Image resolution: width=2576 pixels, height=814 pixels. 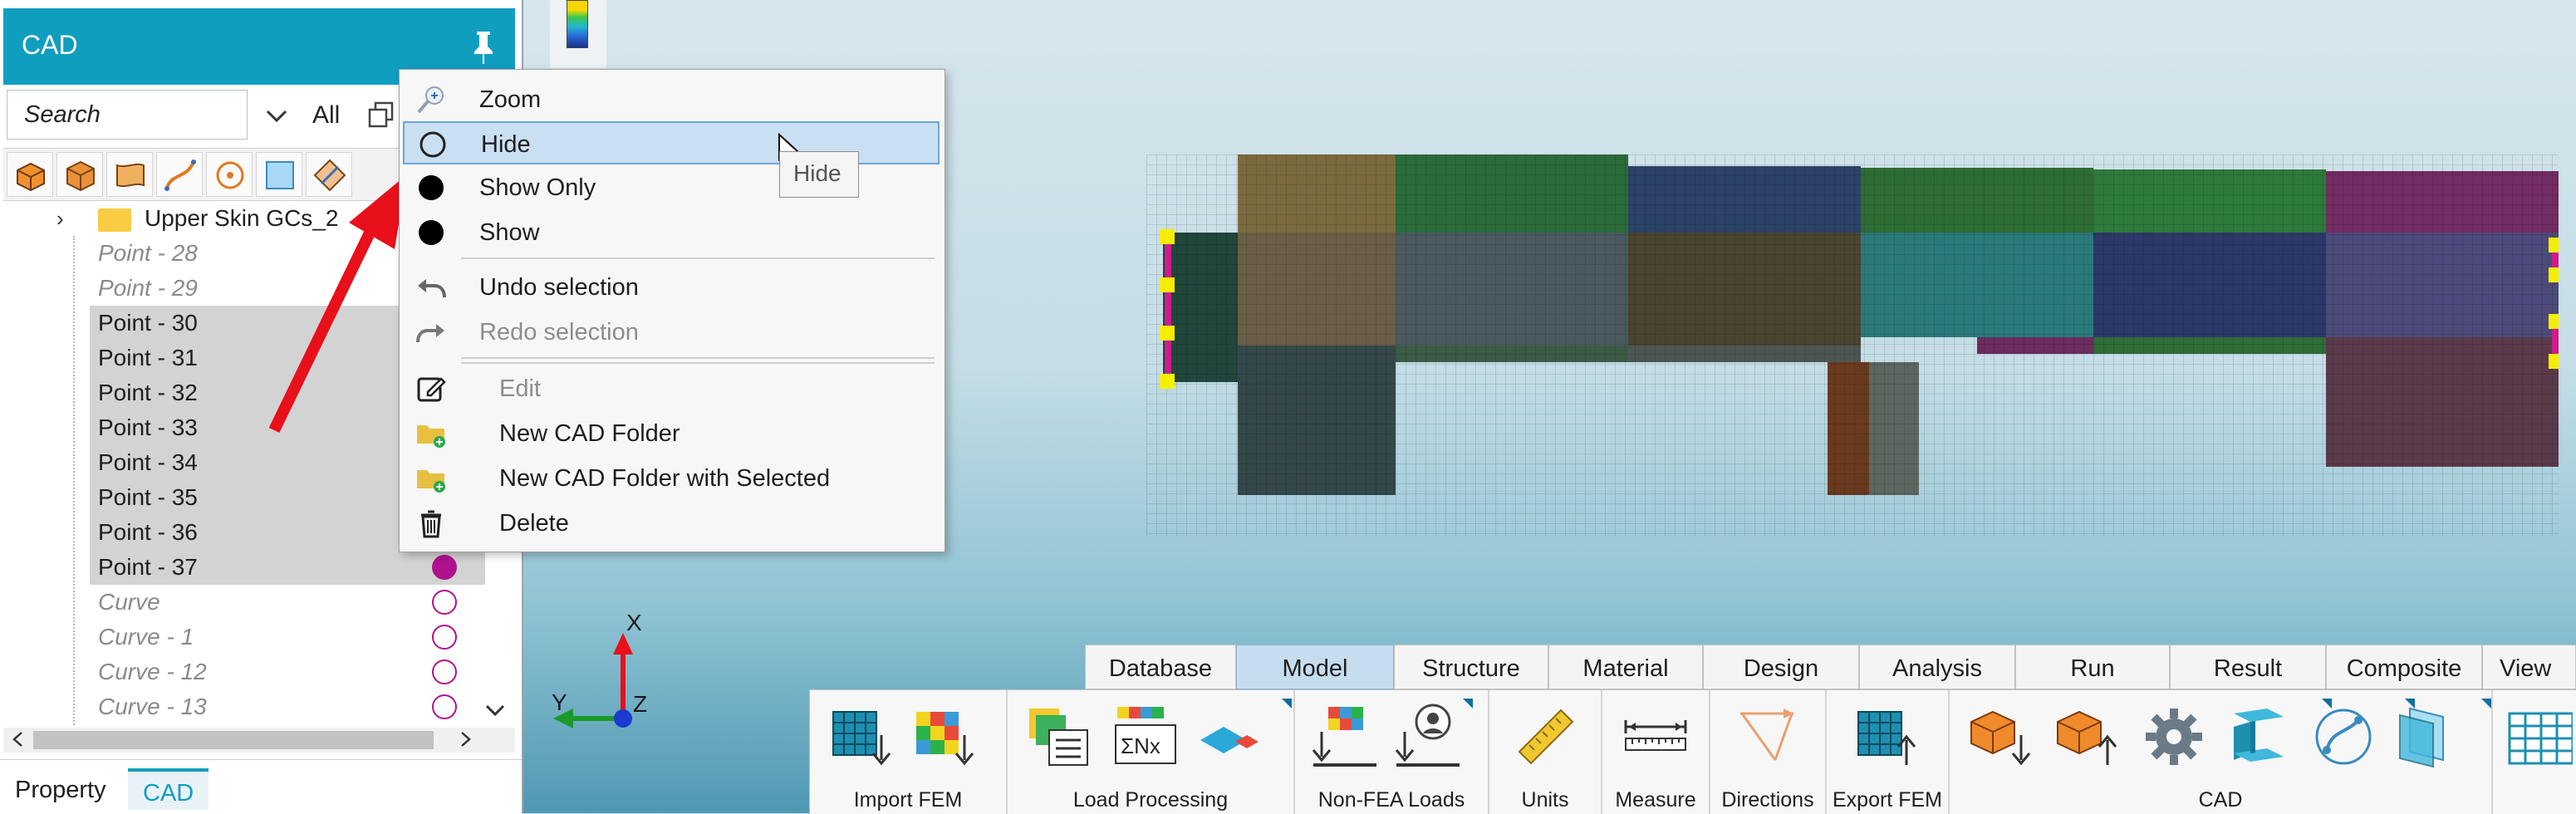 What do you see at coordinates (326, 115) in the screenshot?
I see `filter-dropdown-value: All` at bounding box center [326, 115].